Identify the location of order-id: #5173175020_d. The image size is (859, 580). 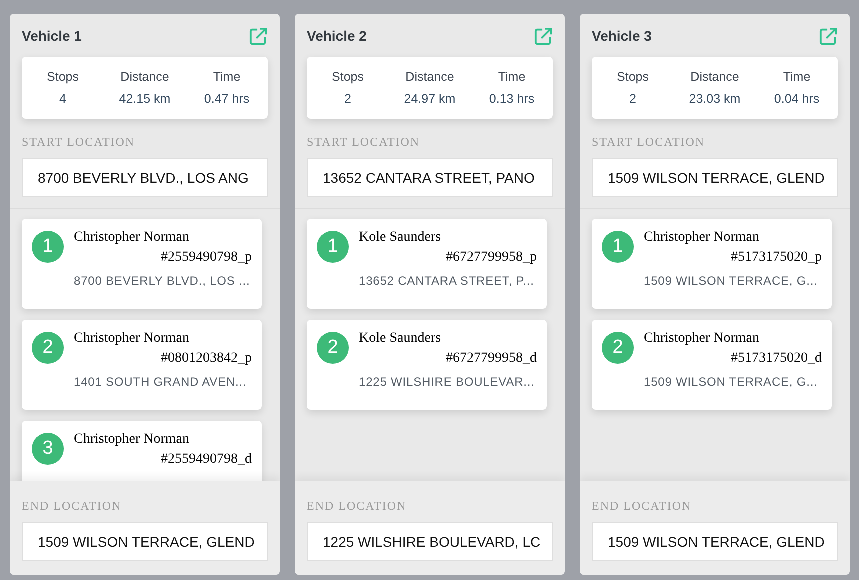
(776, 359).